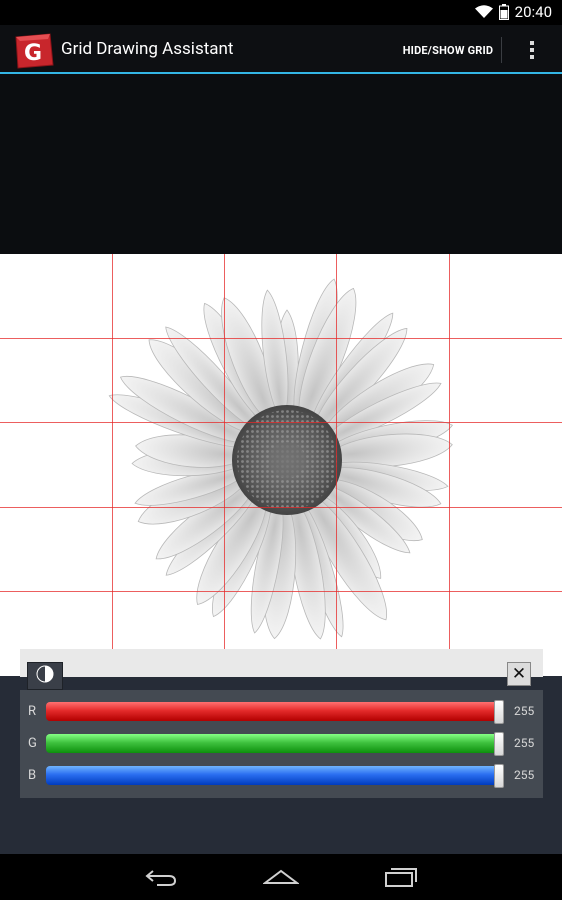 The height and width of the screenshot is (900, 562). I want to click on action-bar-divider, so click(501, 50).